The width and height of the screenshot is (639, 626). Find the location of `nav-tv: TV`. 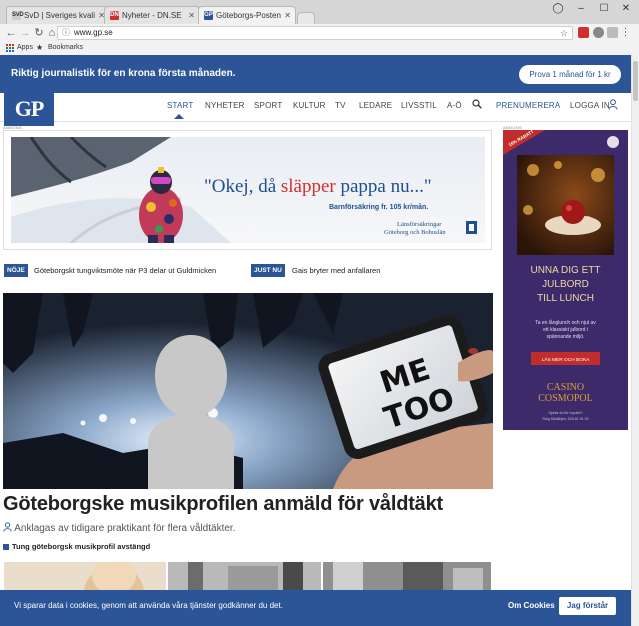

nav-tv: TV is located at coordinates (340, 105).